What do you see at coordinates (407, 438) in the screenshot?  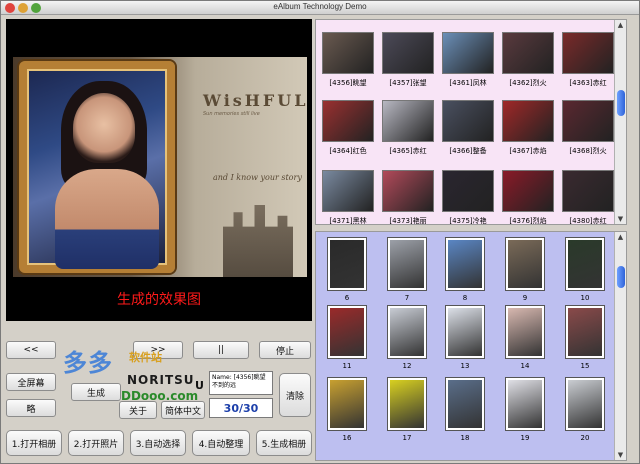 I see `selected-thumbnail-number: 17` at bounding box center [407, 438].